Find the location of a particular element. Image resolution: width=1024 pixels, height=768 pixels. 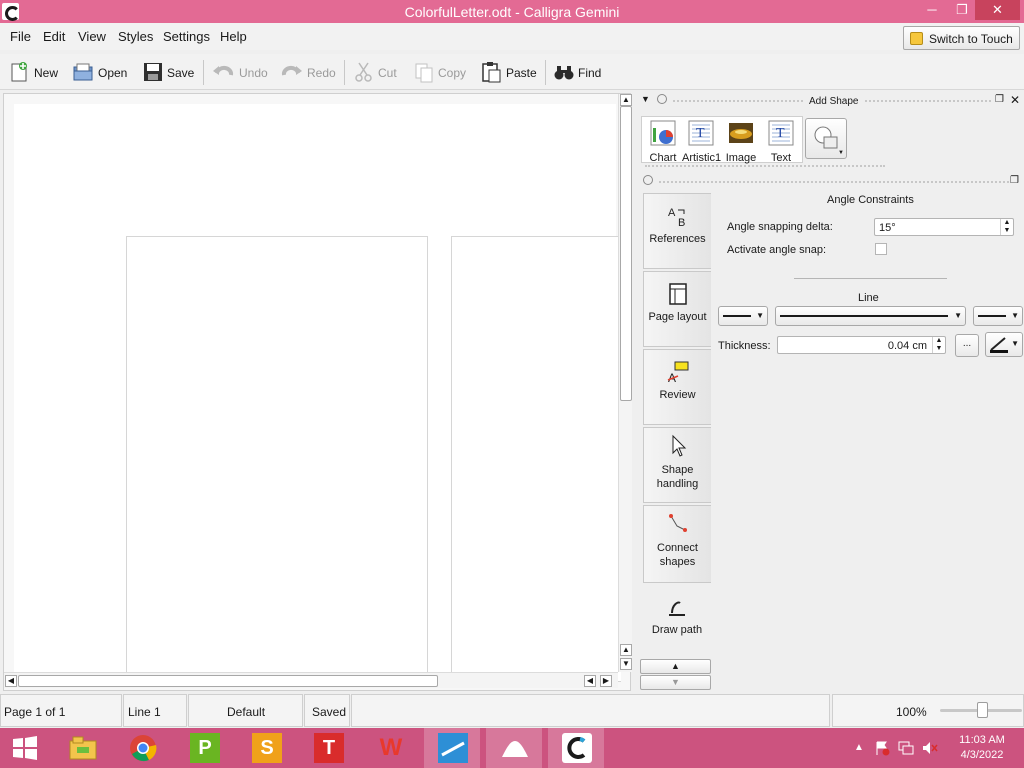

shape-image: Image is located at coordinates (741, 142).